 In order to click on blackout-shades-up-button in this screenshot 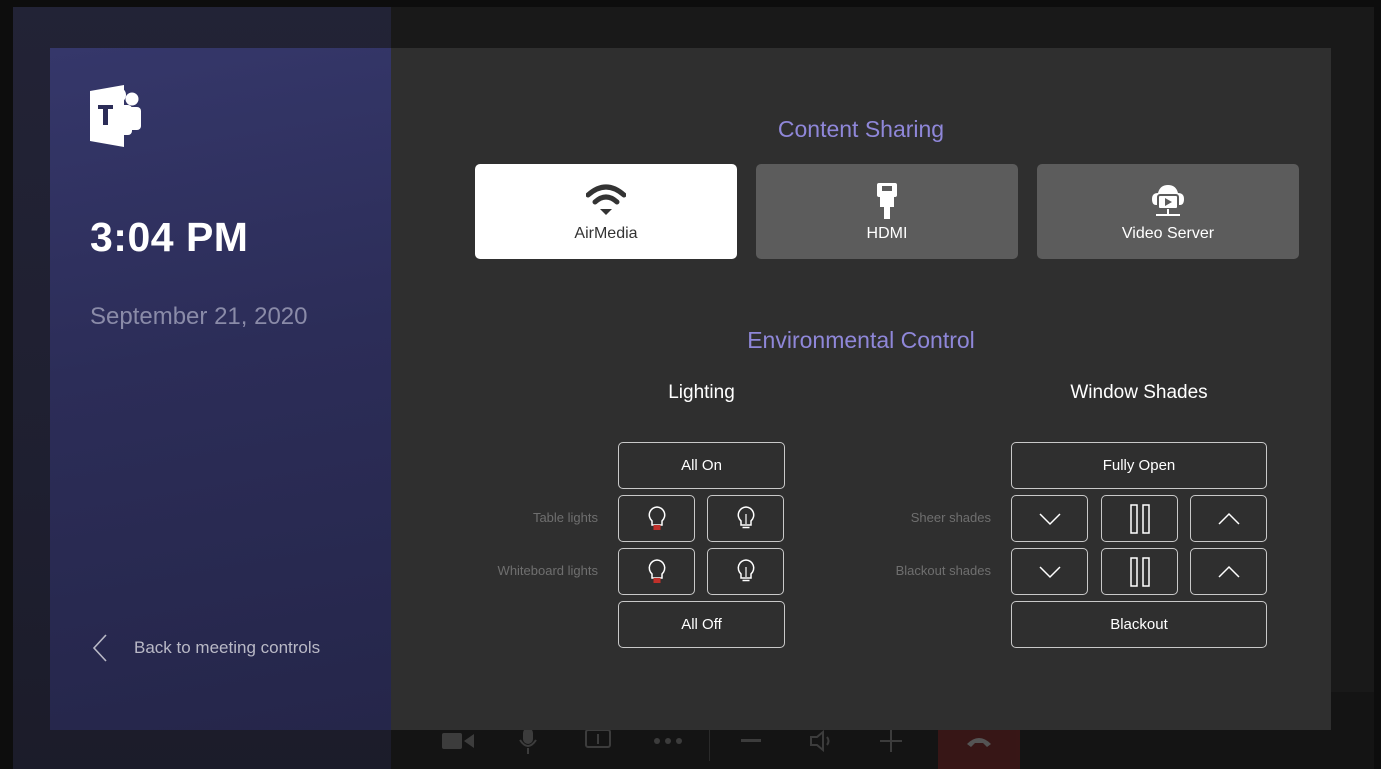, I will do `click(1228, 571)`.